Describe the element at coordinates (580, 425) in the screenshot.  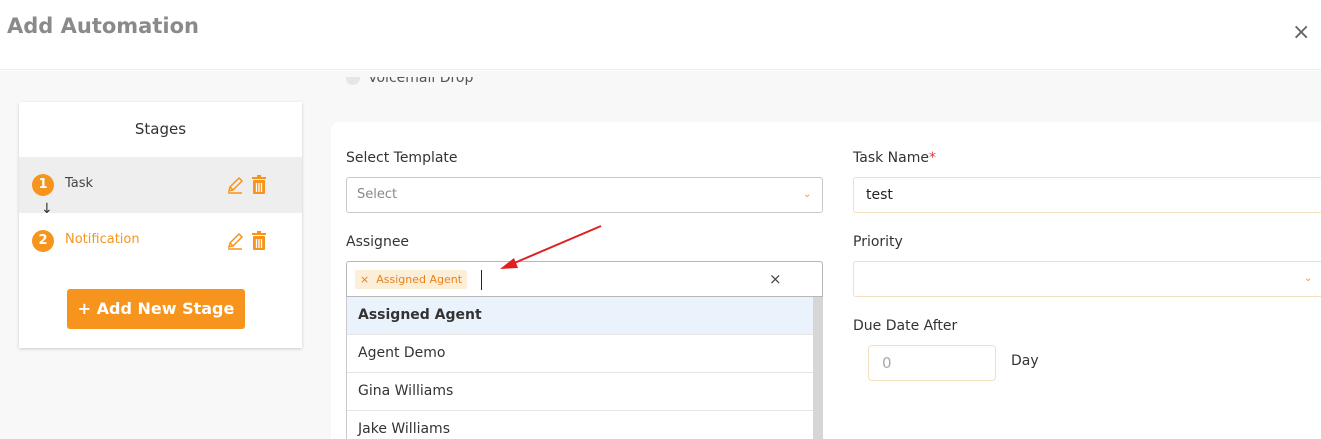
I see `list-item: Jake Williams` at that location.